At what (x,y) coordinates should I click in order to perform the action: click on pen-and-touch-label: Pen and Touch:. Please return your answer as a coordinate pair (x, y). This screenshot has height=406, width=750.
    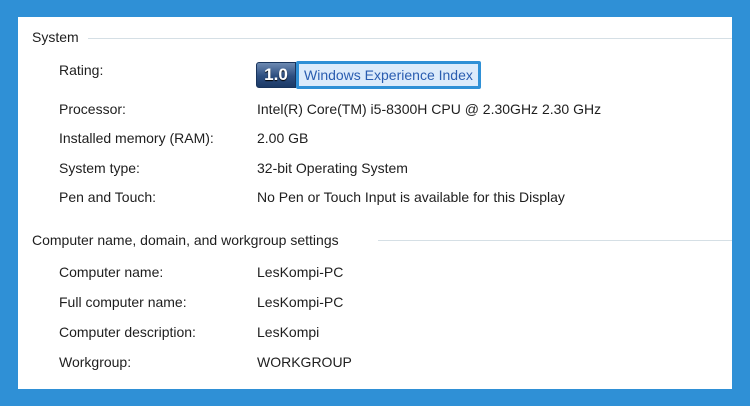
    Looking at the image, I should click on (108, 197).